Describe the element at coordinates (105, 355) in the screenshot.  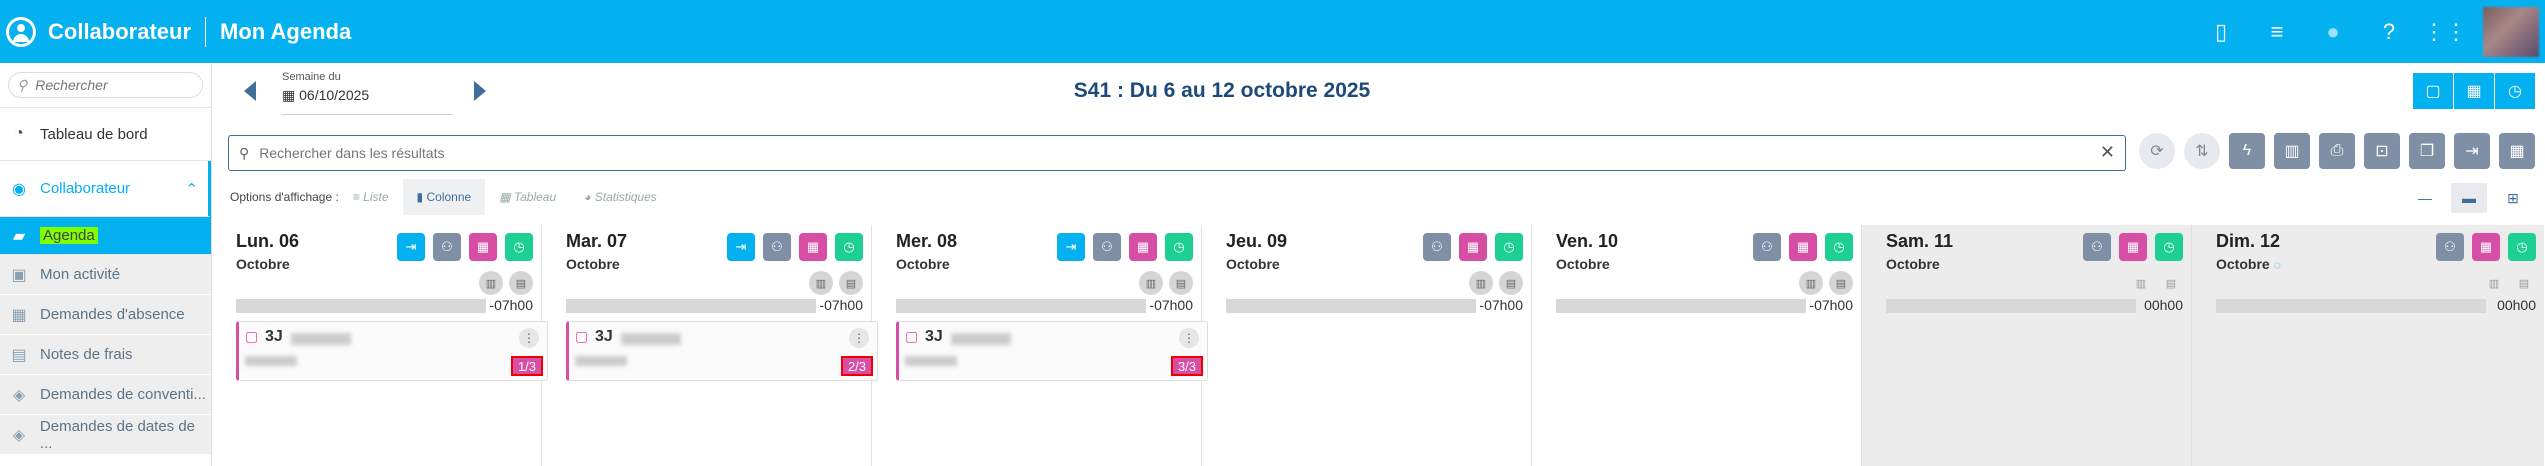
I see `sidebar-item-notes-frais: ▤ Notes de frais` at that location.